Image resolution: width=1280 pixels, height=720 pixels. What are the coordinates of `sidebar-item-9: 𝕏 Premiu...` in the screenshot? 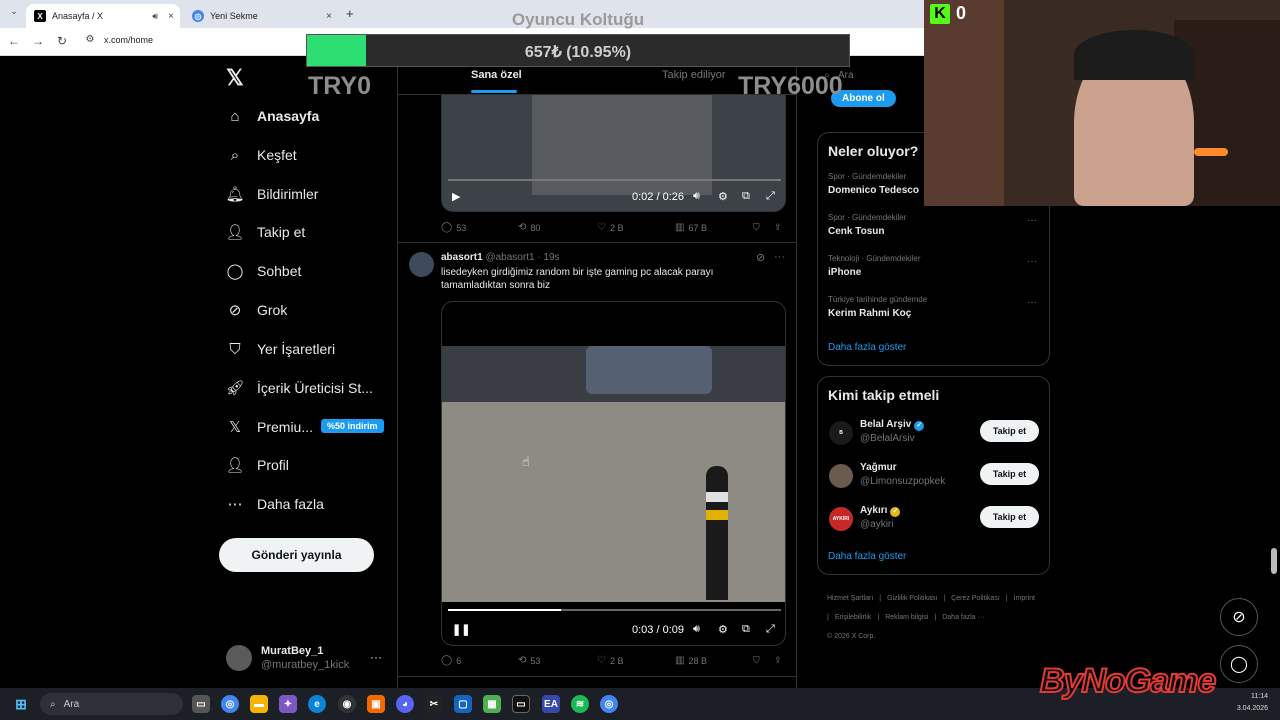 It's located at (269, 427).